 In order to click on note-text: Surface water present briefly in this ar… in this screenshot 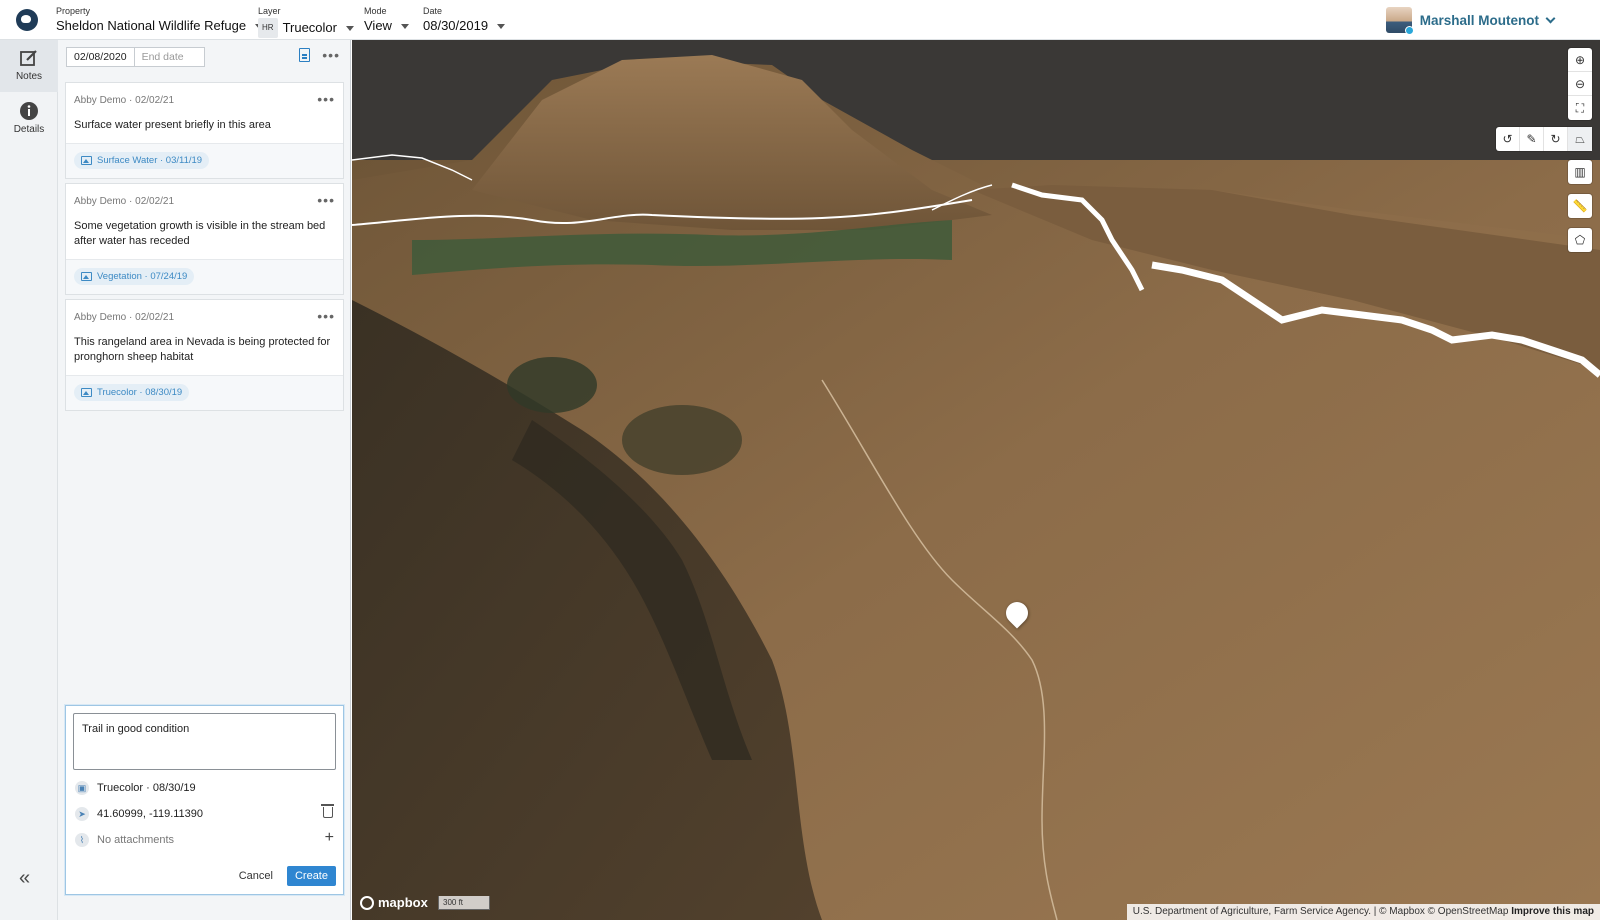, I will do `click(172, 125)`.